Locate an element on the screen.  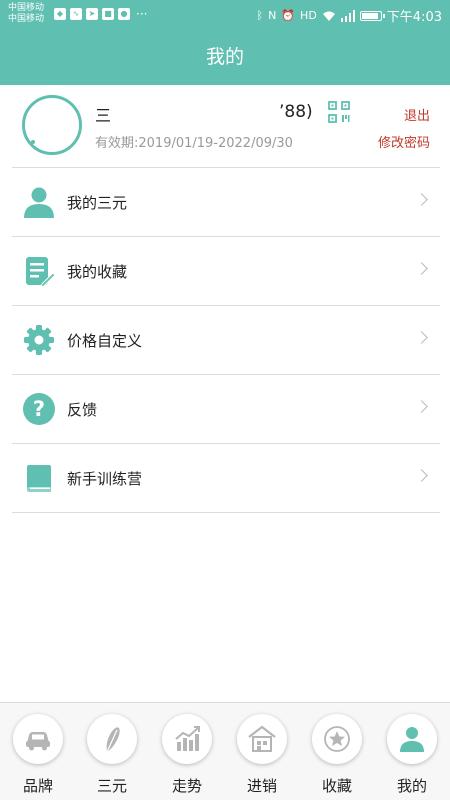
change-password-link: 修改密码 is located at coordinates (404, 141).